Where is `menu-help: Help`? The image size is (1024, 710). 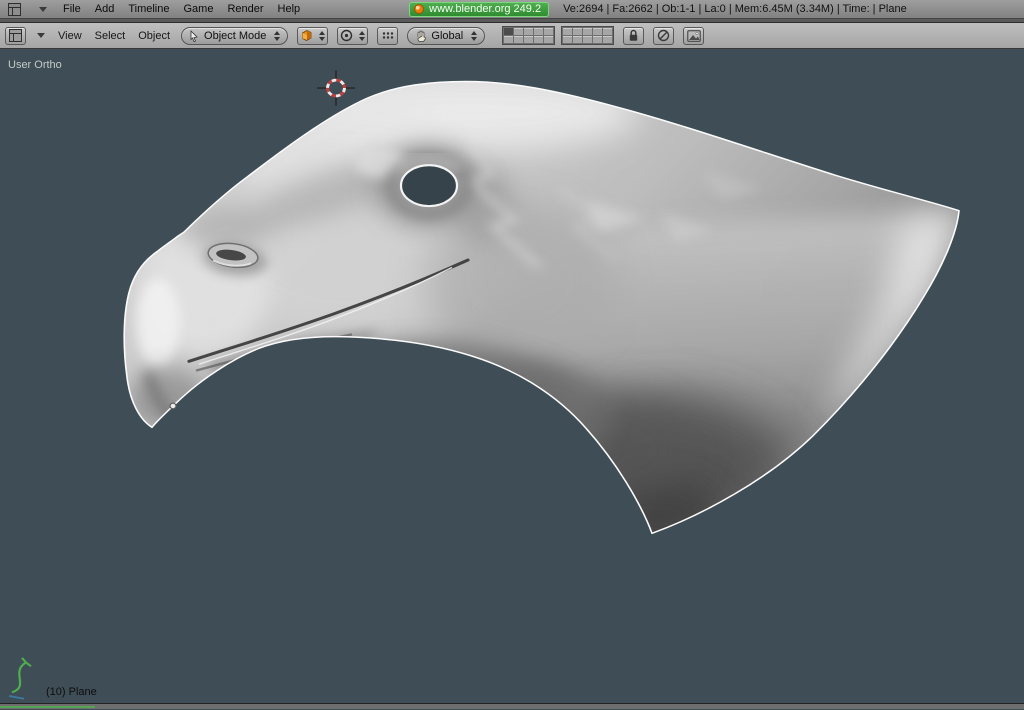
menu-help: Help is located at coordinates (289, 9).